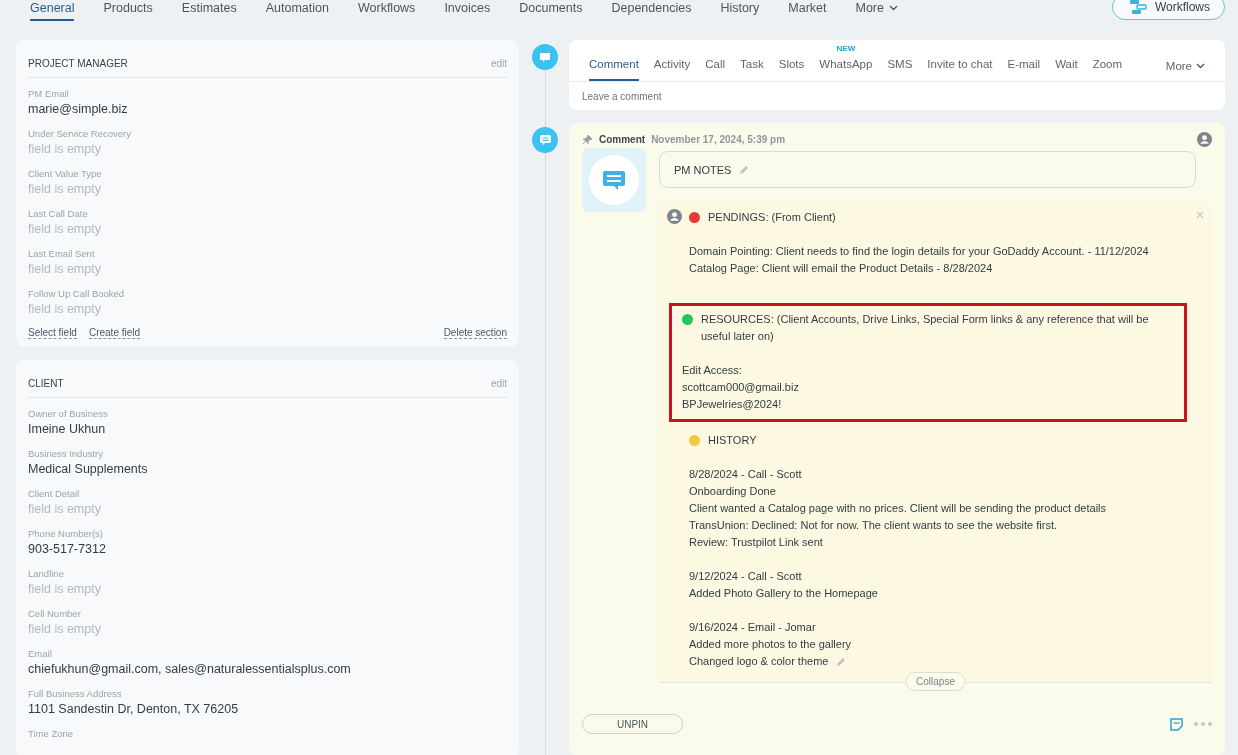 The width and height of the screenshot is (1238, 755). What do you see at coordinates (297, 10) in the screenshot?
I see `nav-tab: Automation` at bounding box center [297, 10].